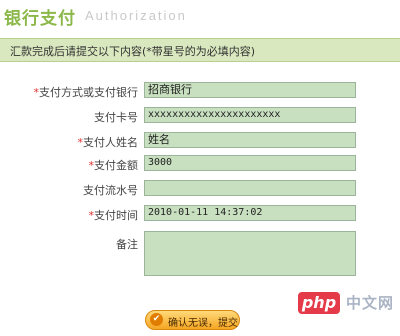  What do you see at coordinates (110, 190) in the screenshot?
I see `field-label: 支付流水号` at bounding box center [110, 190].